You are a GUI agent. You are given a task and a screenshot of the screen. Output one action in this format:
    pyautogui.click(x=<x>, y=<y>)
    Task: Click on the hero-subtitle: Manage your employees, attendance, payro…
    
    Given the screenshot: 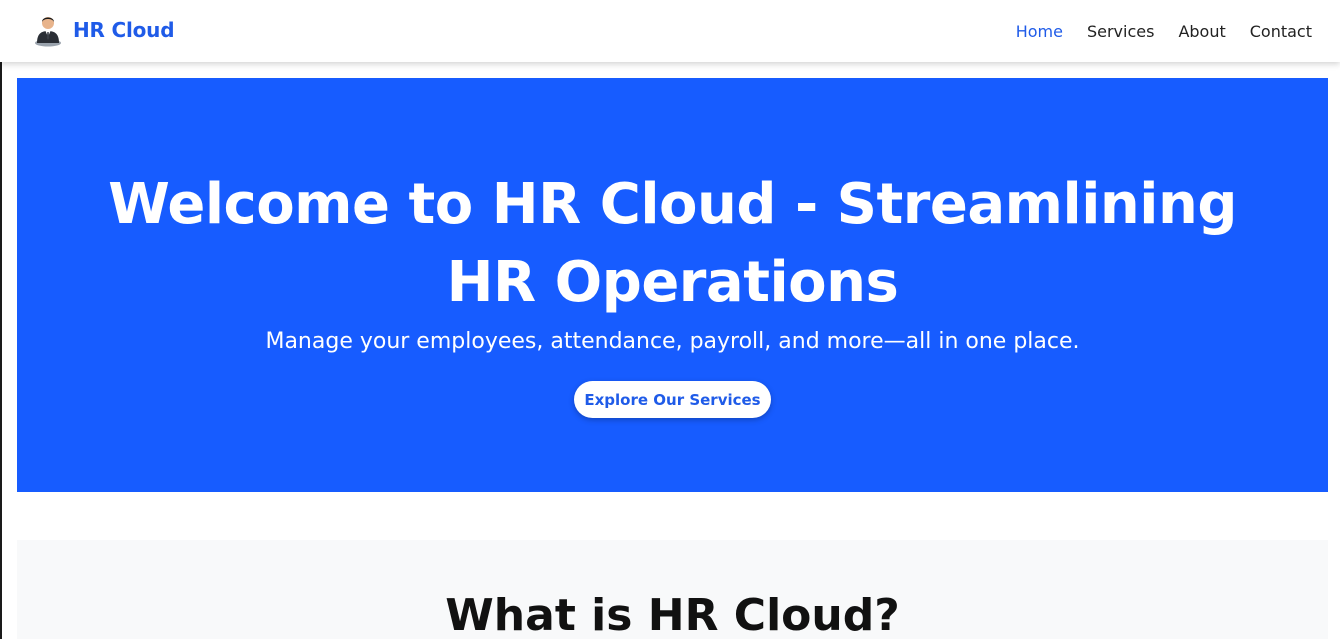 What is the action you would take?
    pyautogui.click(x=672, y=341)
    